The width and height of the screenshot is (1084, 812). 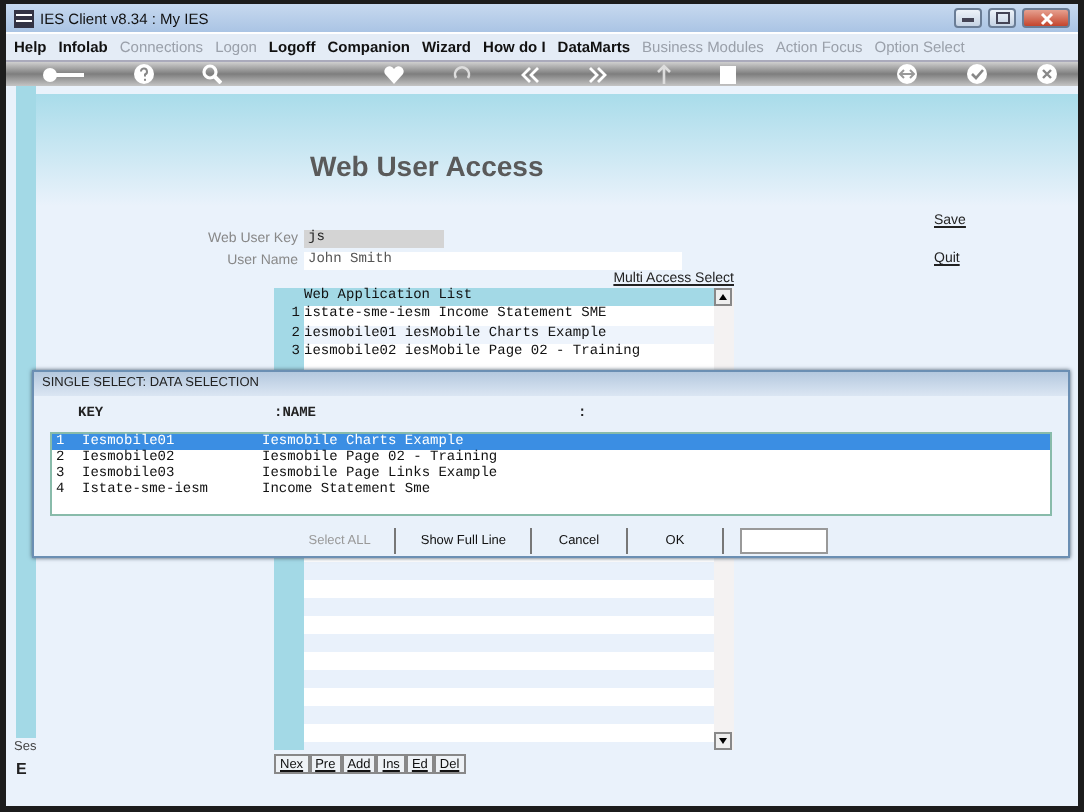 I want to click on help-icon, so click(x=144, y=74).